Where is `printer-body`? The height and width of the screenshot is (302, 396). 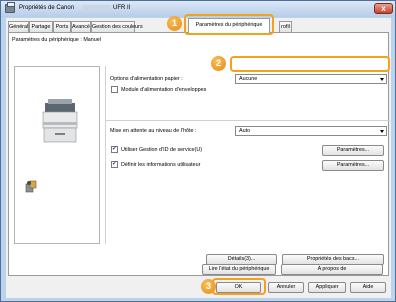 printer-body is located at coordinates (60, 120).